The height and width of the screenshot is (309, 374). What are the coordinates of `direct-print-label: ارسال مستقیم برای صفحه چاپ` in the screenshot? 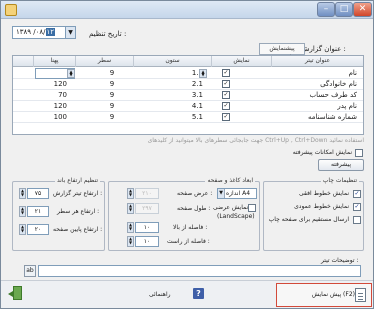 It's located at (308, 219).